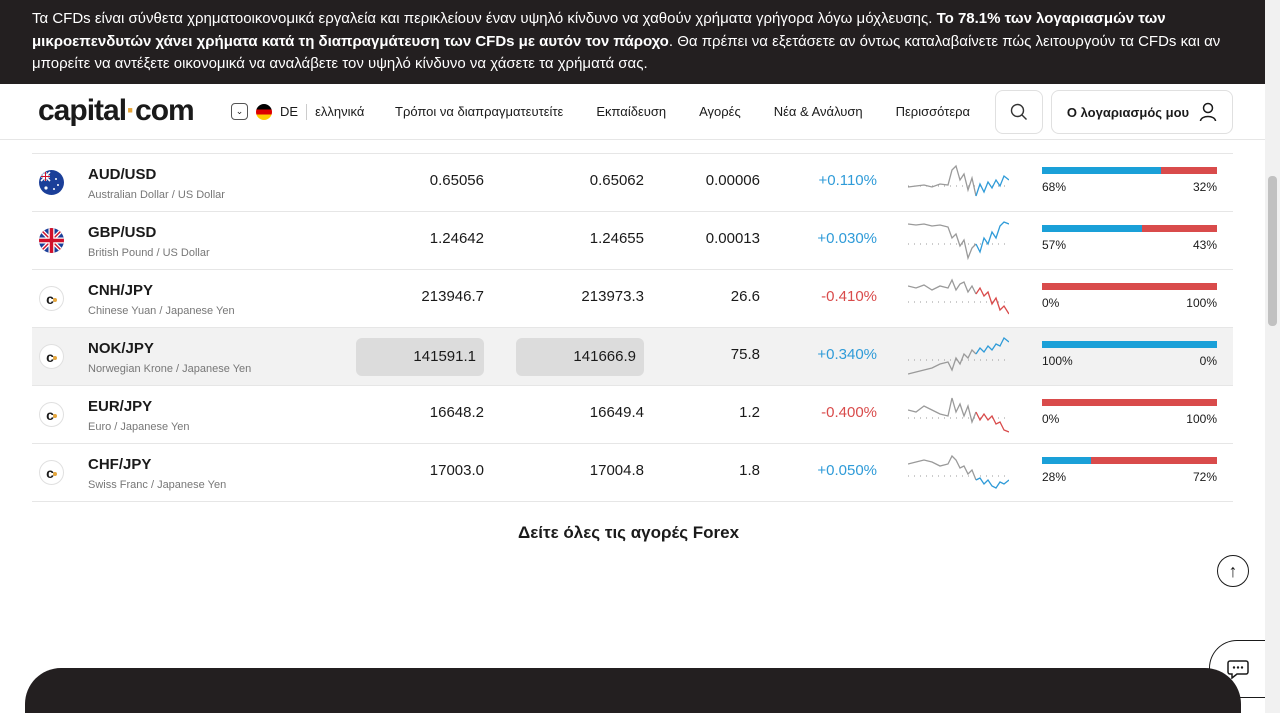 This screenshot has width=1280, height=713. I want to click on spread-value: 0.00013, so click(732, 238).